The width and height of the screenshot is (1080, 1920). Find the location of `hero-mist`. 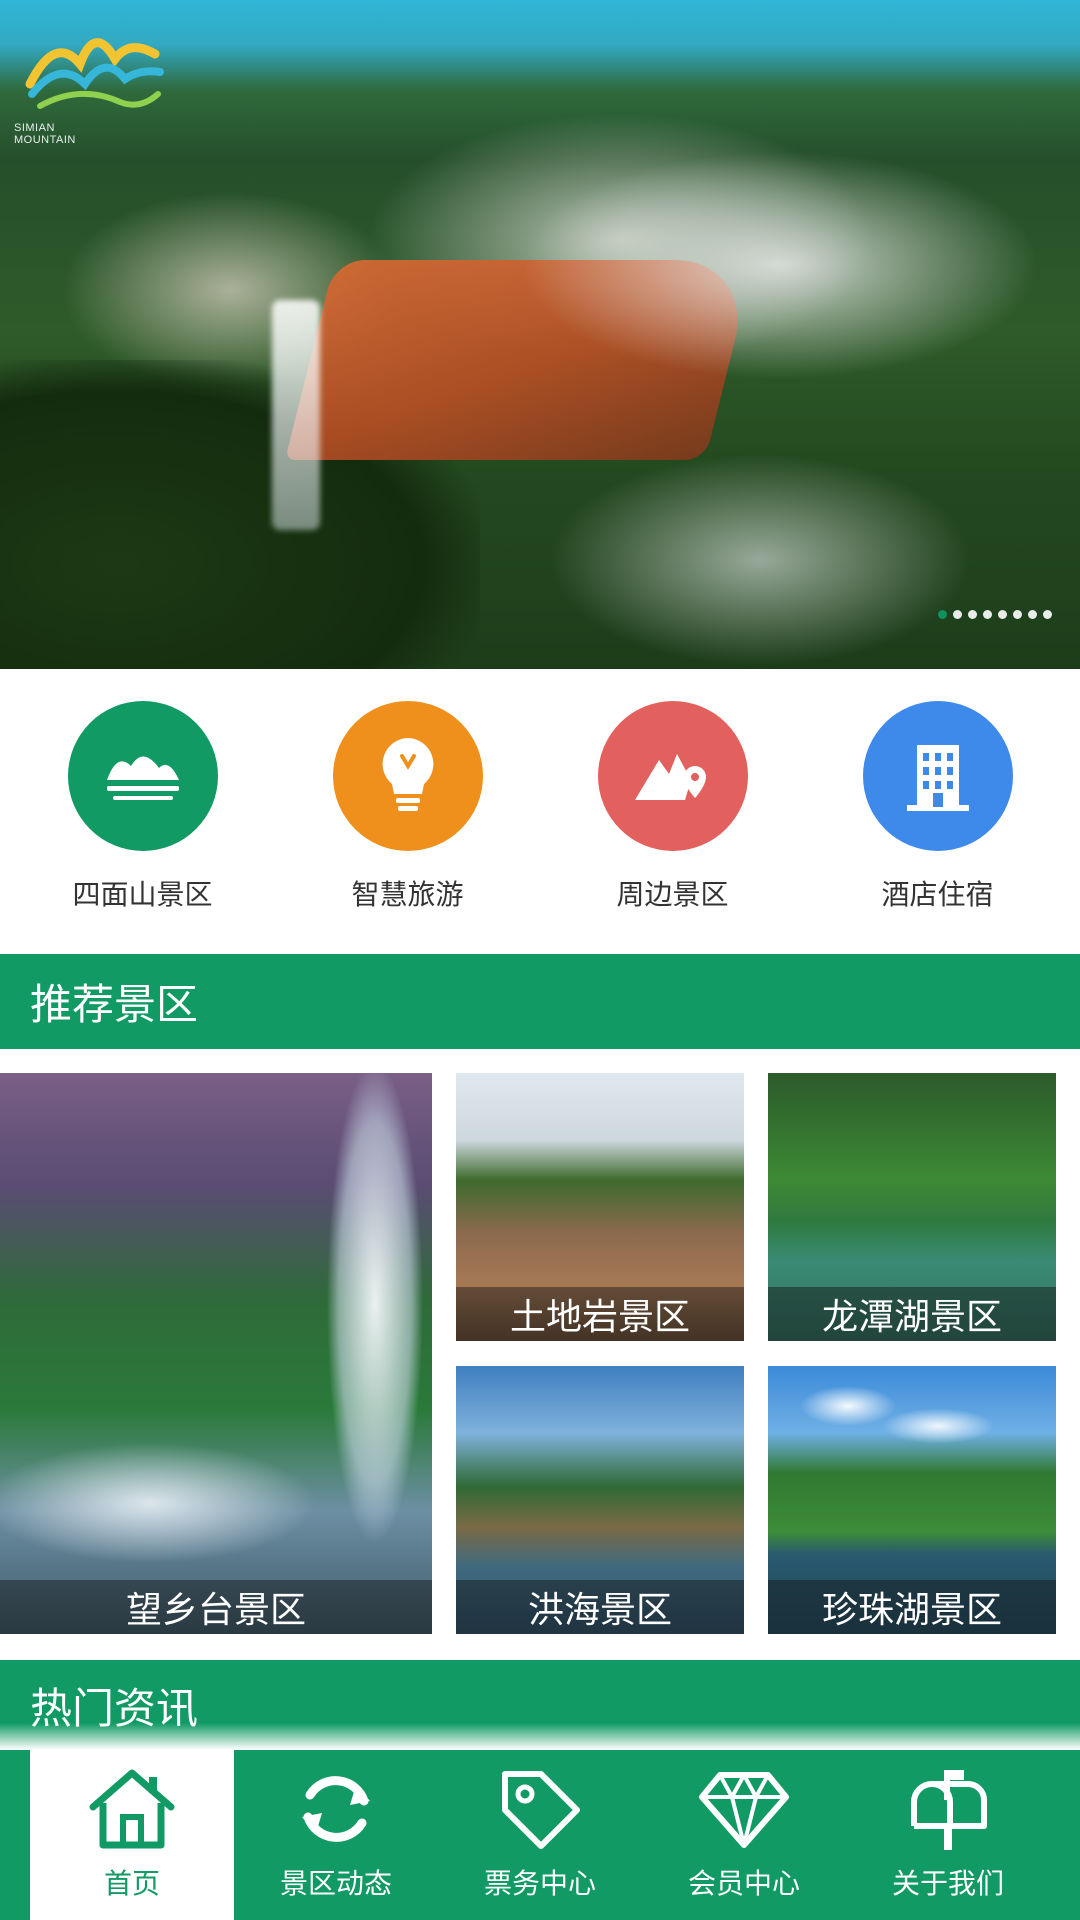

hero-mist is located at coordinates (780, 265).